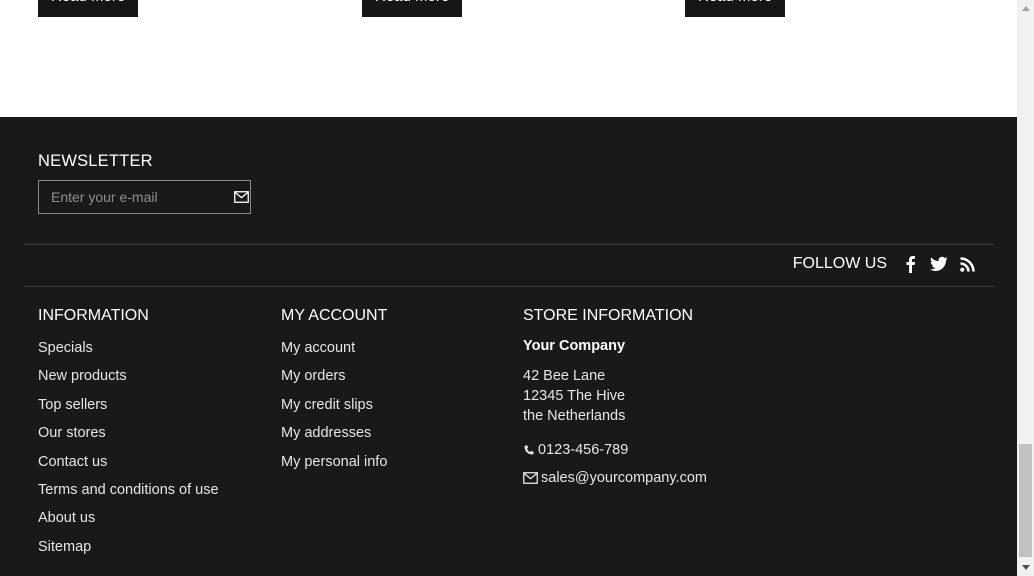  Describe the element at coordinates (128, 494) in the screenshot. I see `footer-link-terms: Terms and conditions of use` at that location.